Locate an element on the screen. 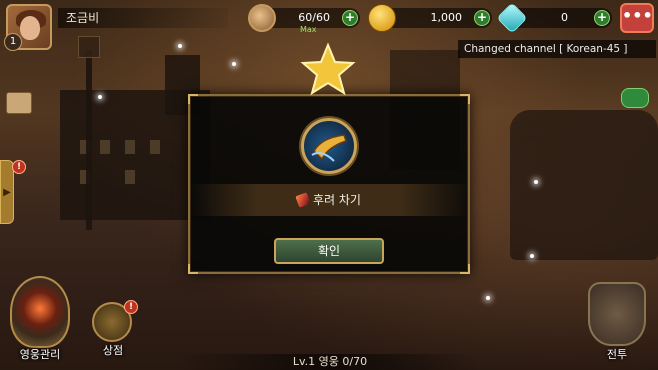 This screenshot has width=658, height=370. side-alert-badge: ! is located at coordinates (19, 167).